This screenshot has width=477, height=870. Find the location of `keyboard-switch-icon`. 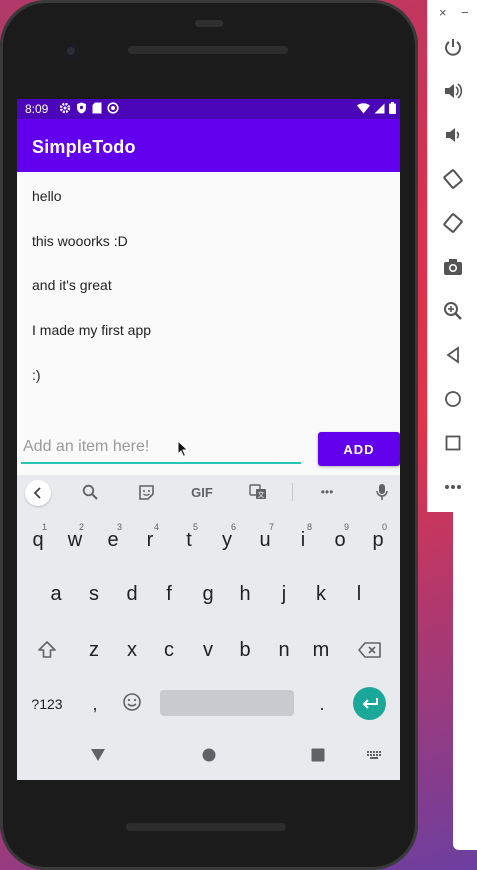

keyboard-switch-icon is located at coordinates (374, 755).